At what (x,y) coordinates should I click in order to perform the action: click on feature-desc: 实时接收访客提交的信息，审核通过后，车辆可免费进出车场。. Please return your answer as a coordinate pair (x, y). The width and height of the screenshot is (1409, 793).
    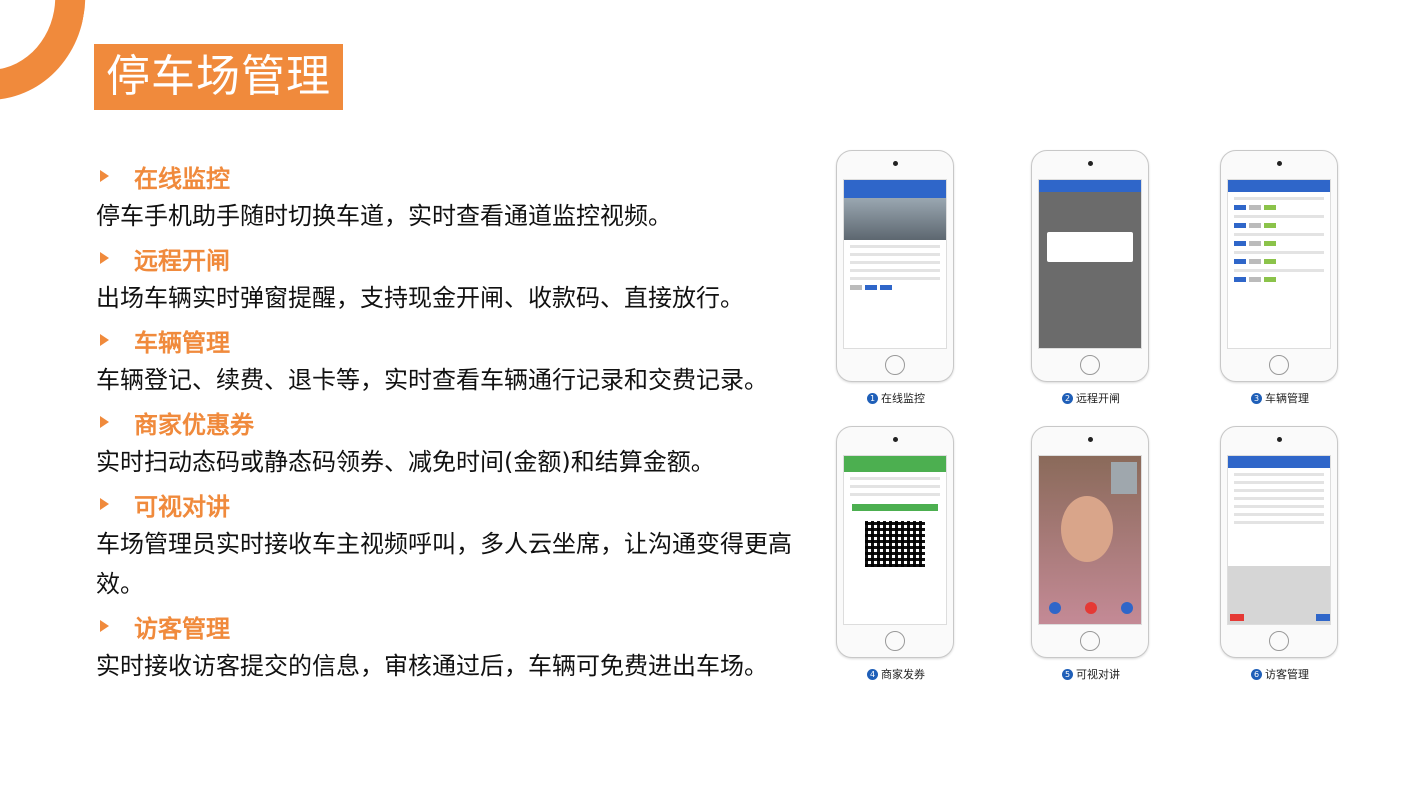
    Looking at the image, I should click on (432, 666).